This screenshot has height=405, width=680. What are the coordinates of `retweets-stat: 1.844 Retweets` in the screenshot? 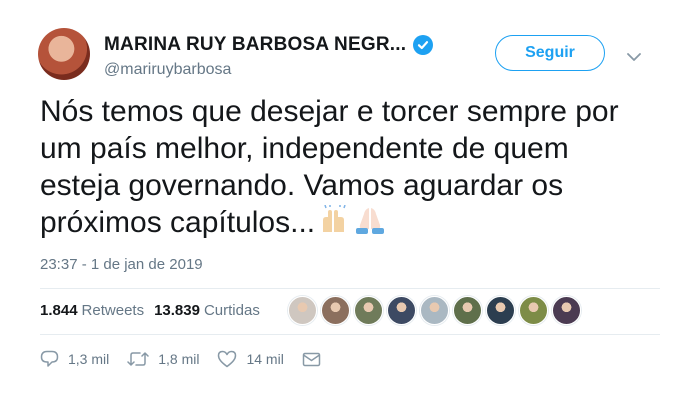 It's located at (92, 310).